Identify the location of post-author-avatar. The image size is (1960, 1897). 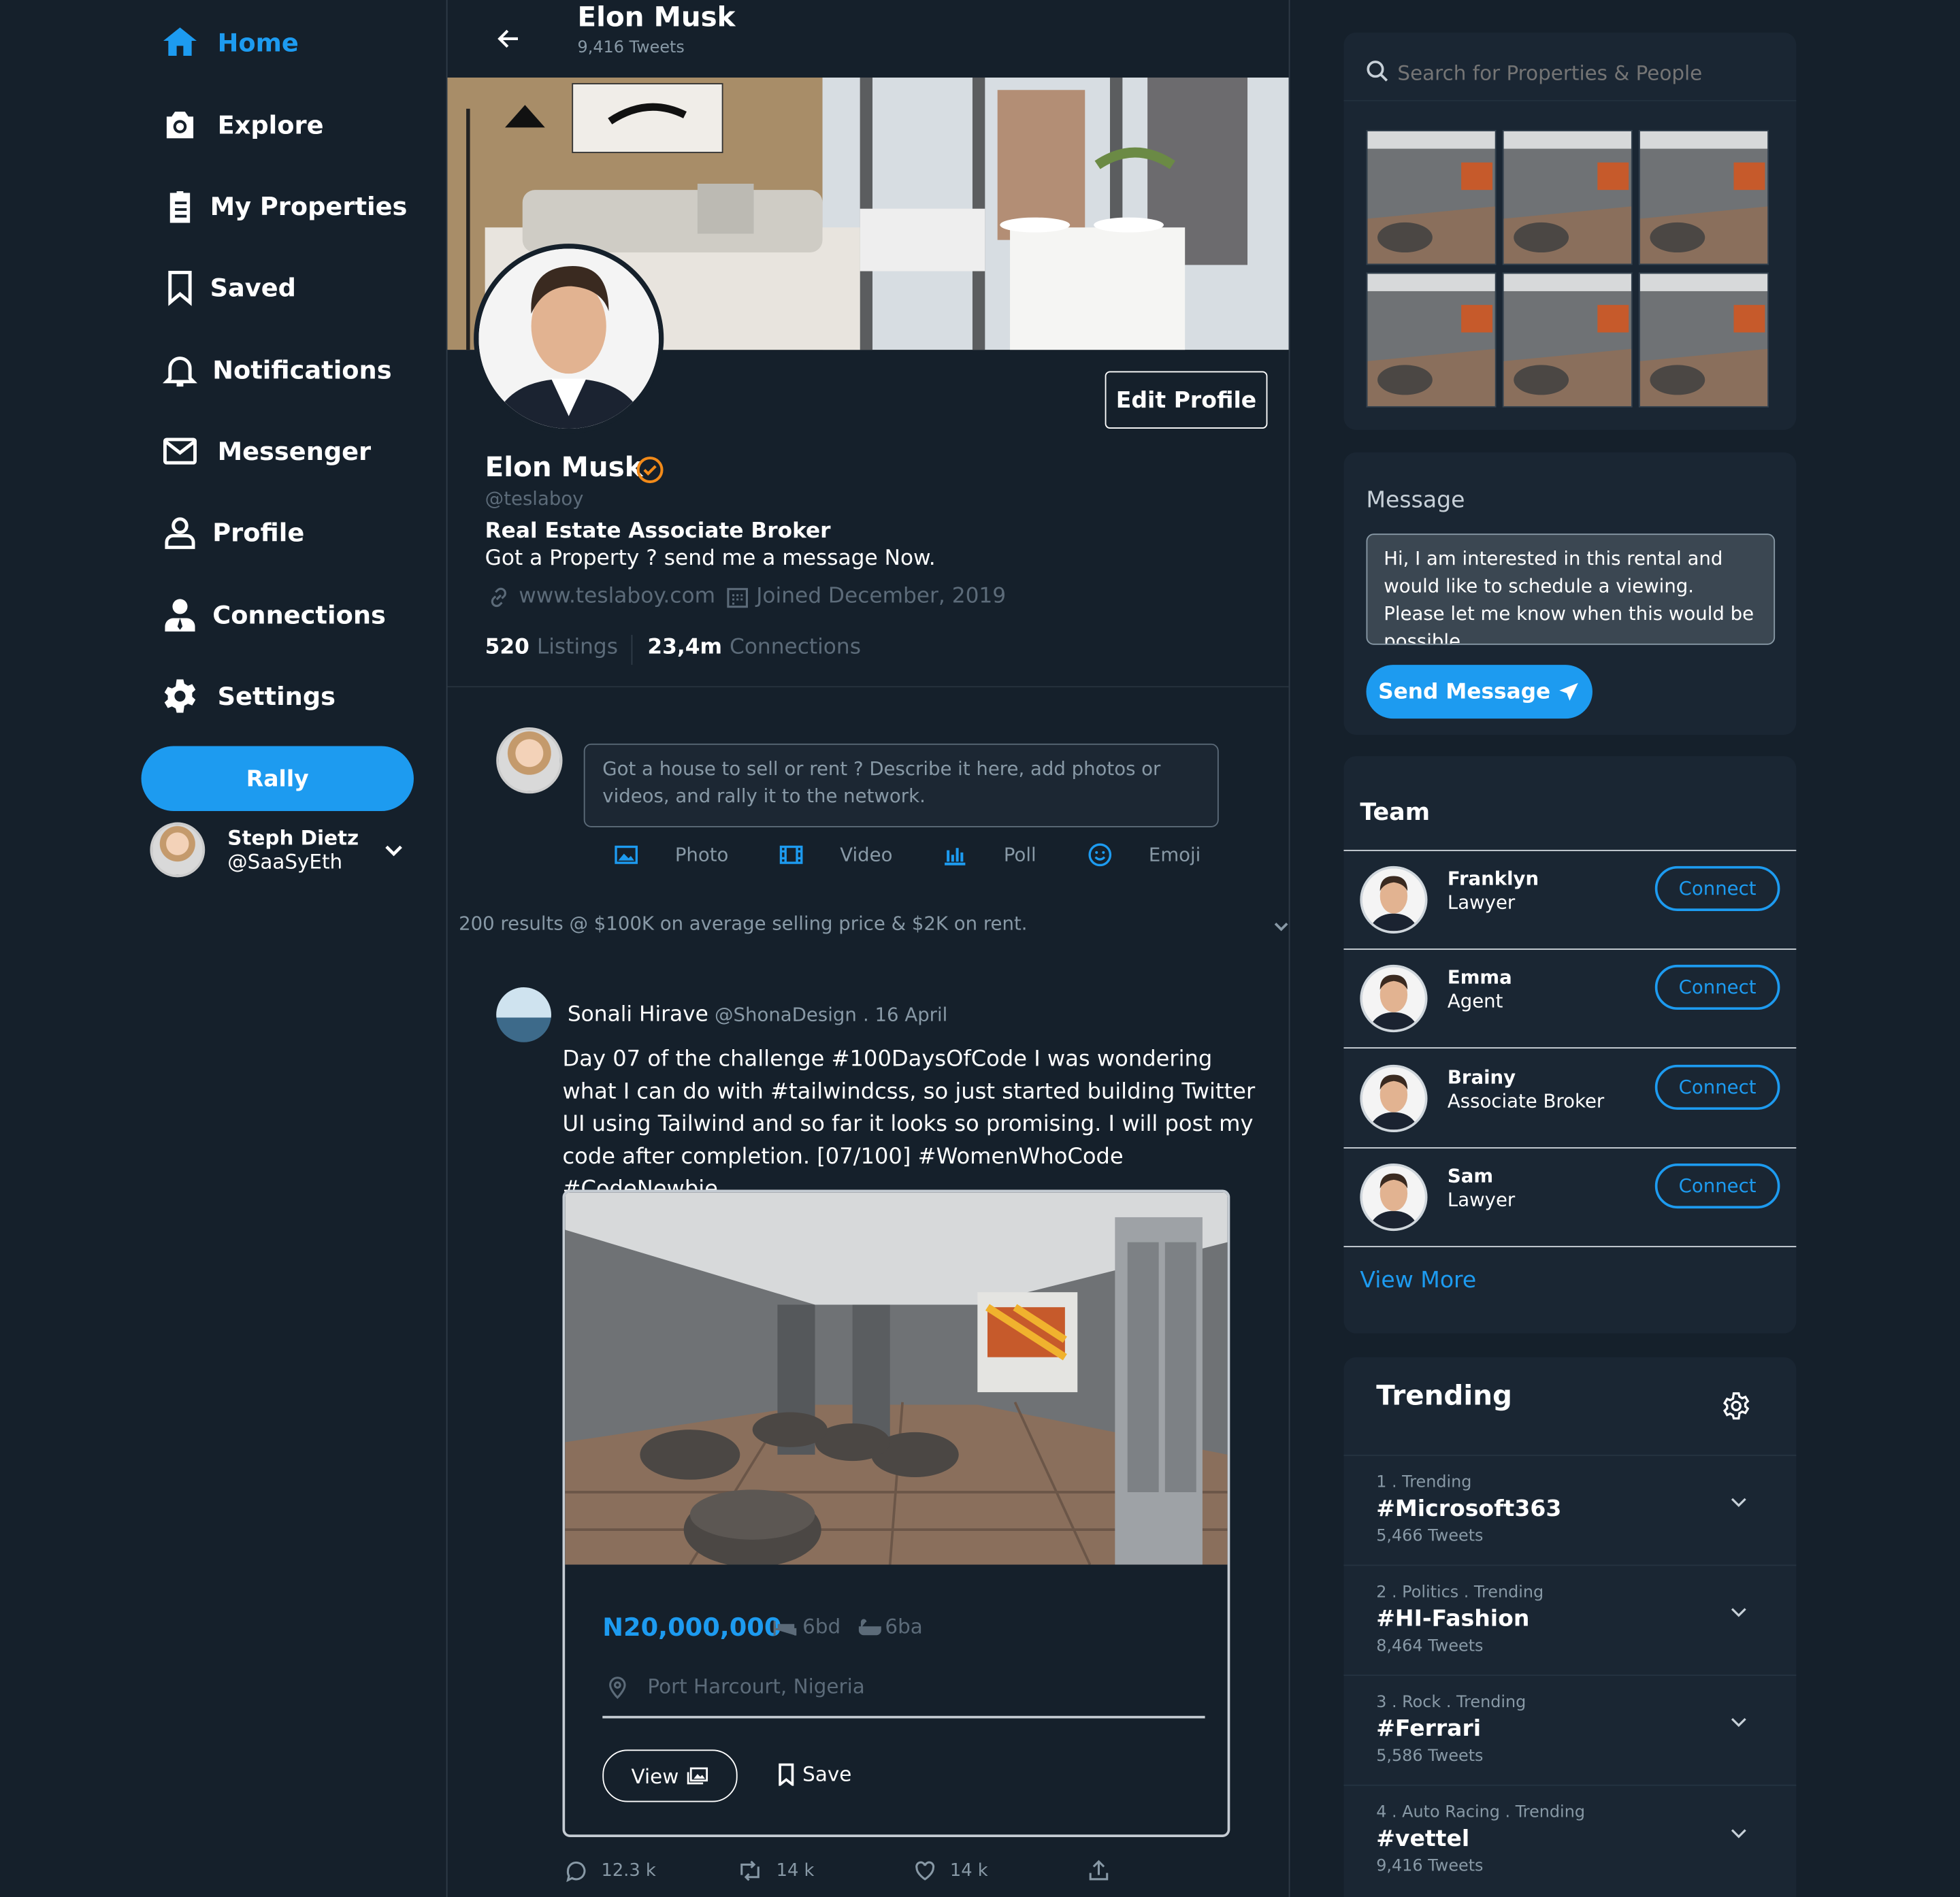
(524, 1014).